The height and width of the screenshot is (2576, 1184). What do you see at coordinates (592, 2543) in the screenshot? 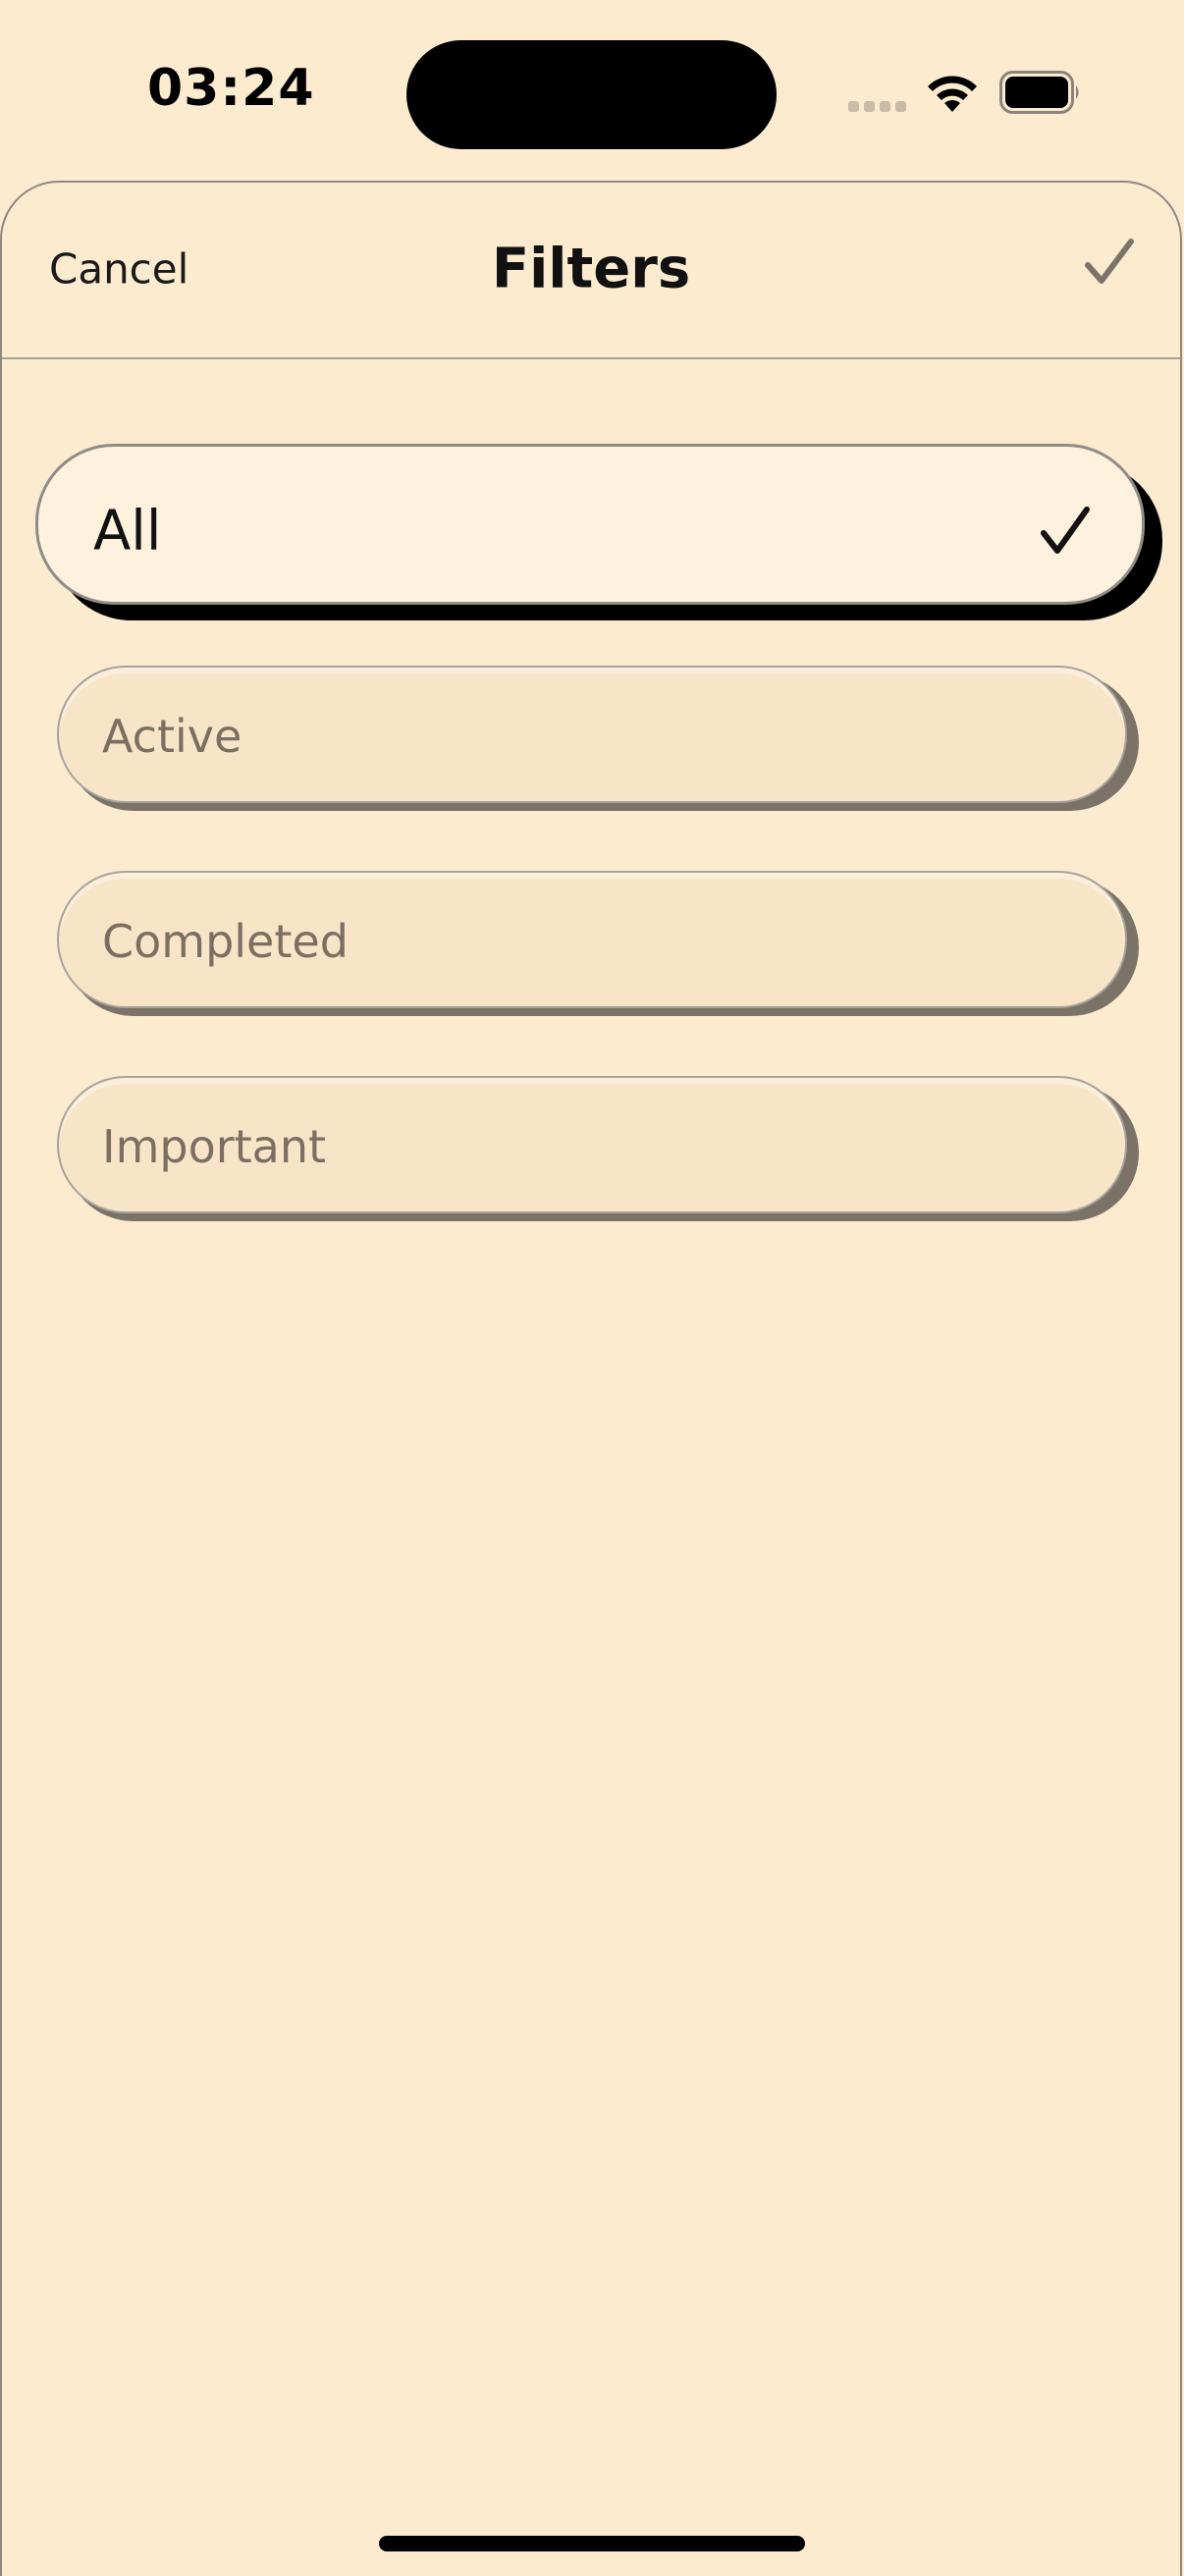
I see `home-indicator` at bounding box center [592, 2543].